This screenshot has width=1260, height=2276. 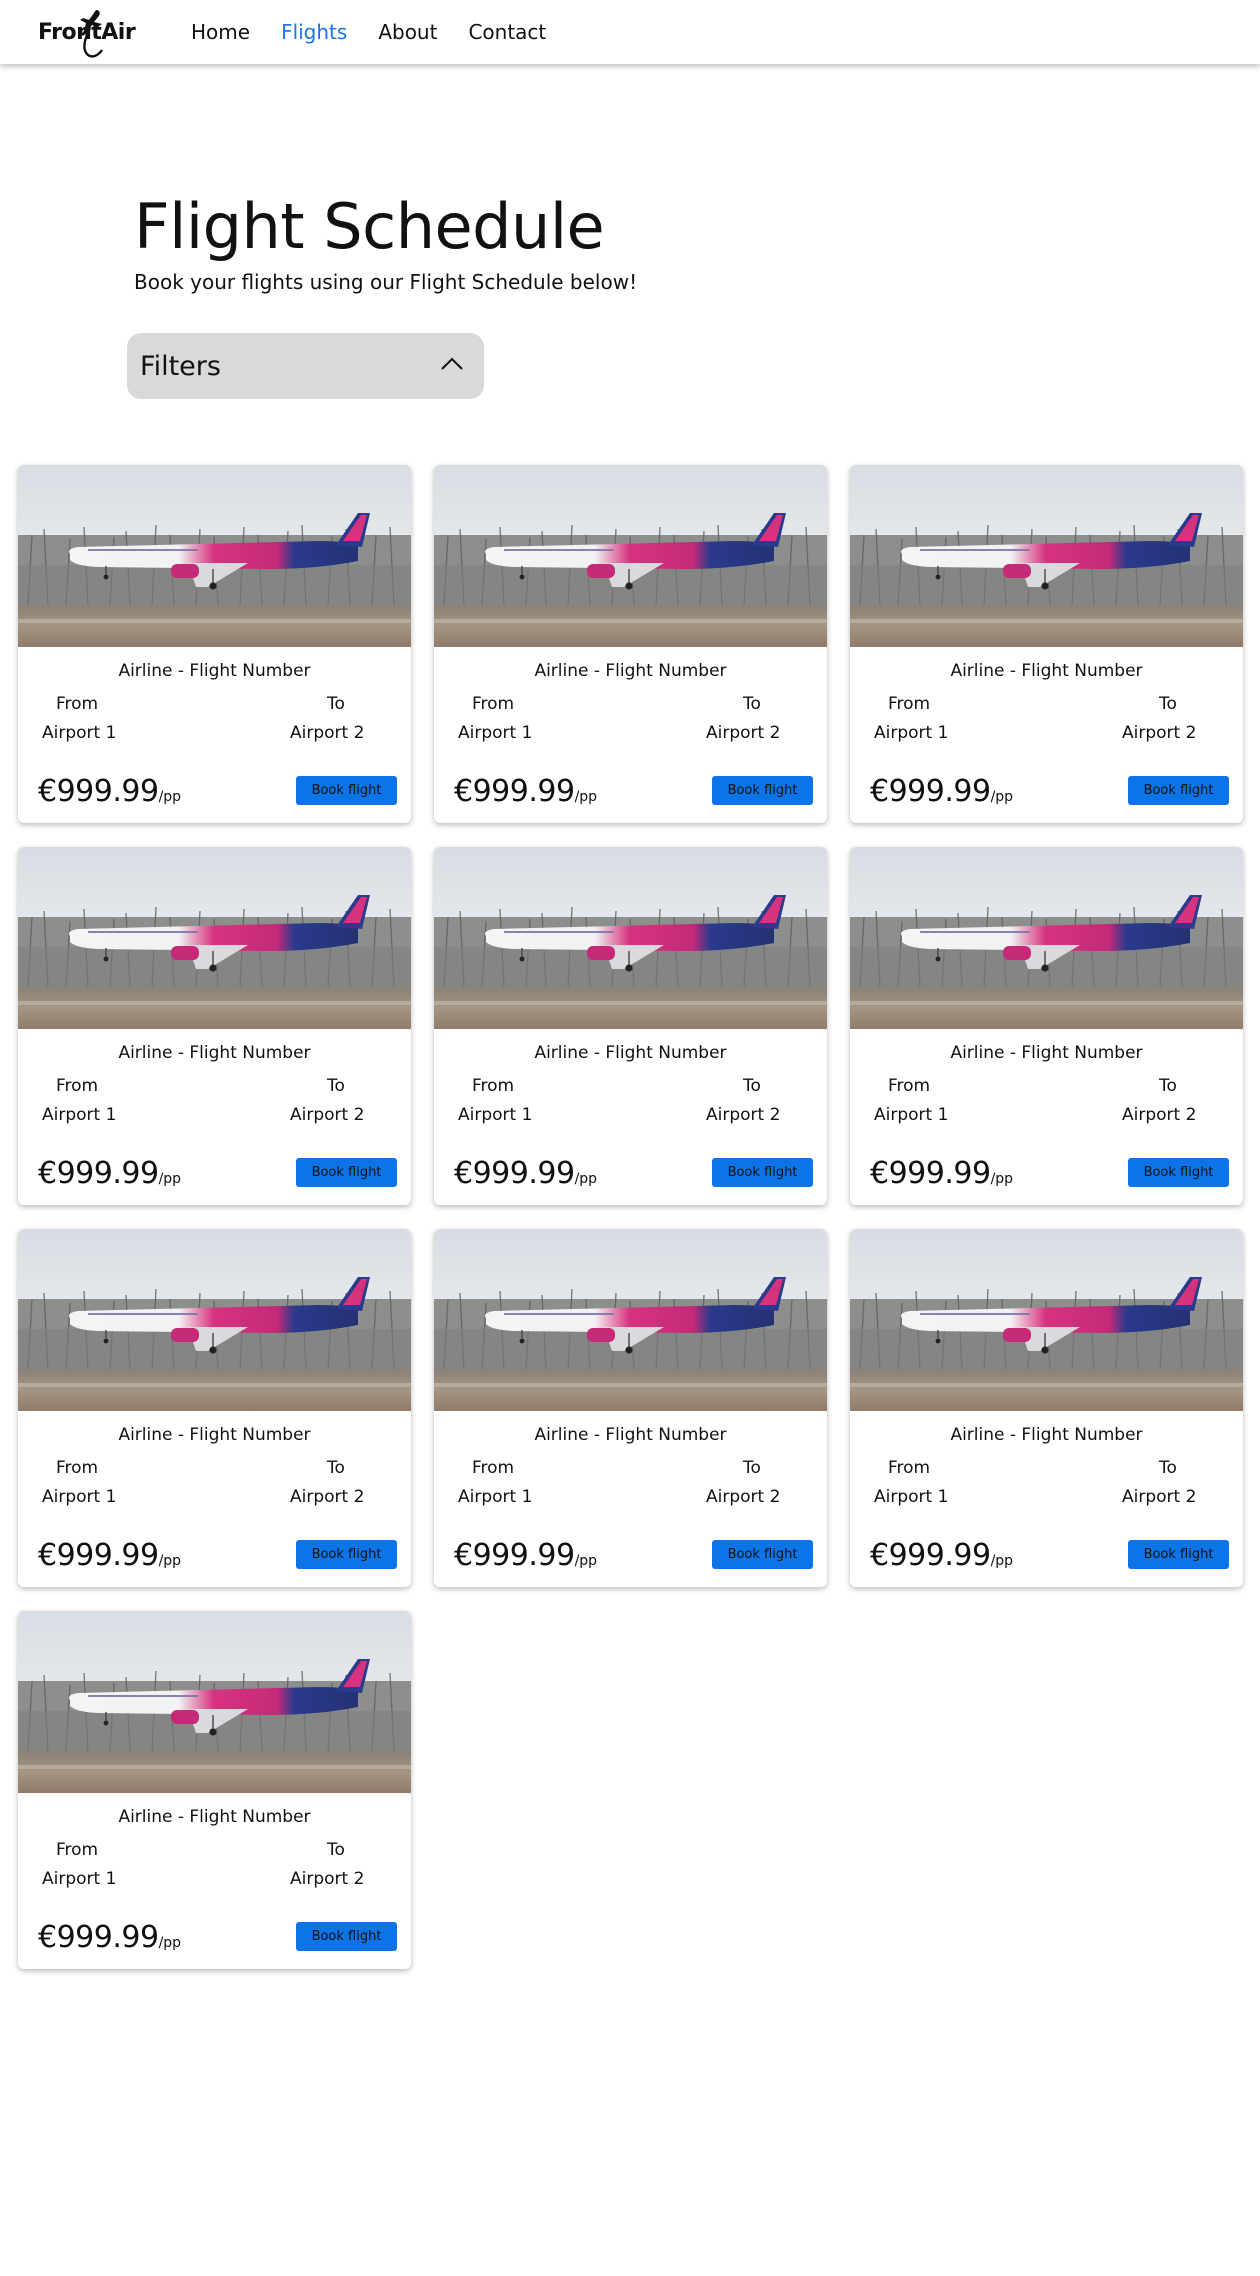 I want to click on filters-toggle: Filters, so click(x=305, y=366).